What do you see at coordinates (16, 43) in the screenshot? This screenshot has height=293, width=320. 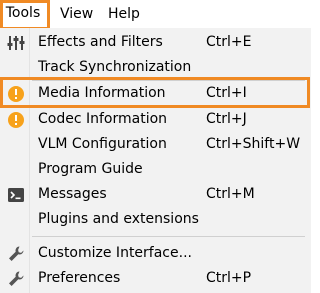 I see `equalizer-icon` at bounding box center [16, 43].